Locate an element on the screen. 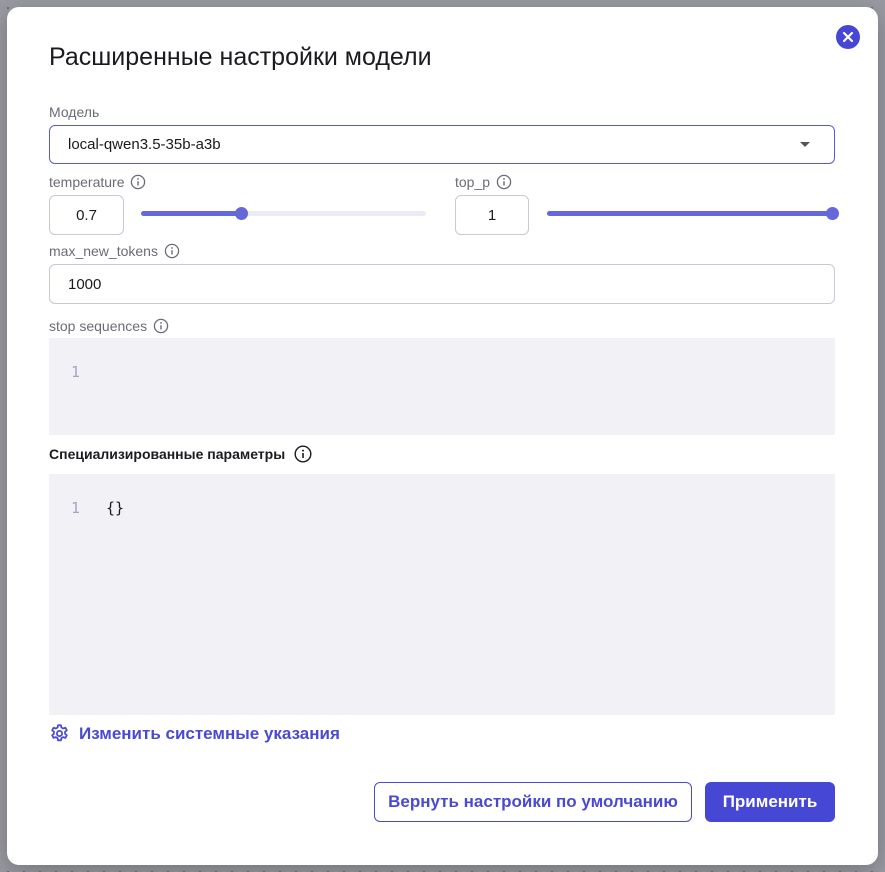 Image resolution: width=885 pixels, height=872 pixels. max-new-tokens-label-text: max_new_tokens is located at coordinates (103, 251).